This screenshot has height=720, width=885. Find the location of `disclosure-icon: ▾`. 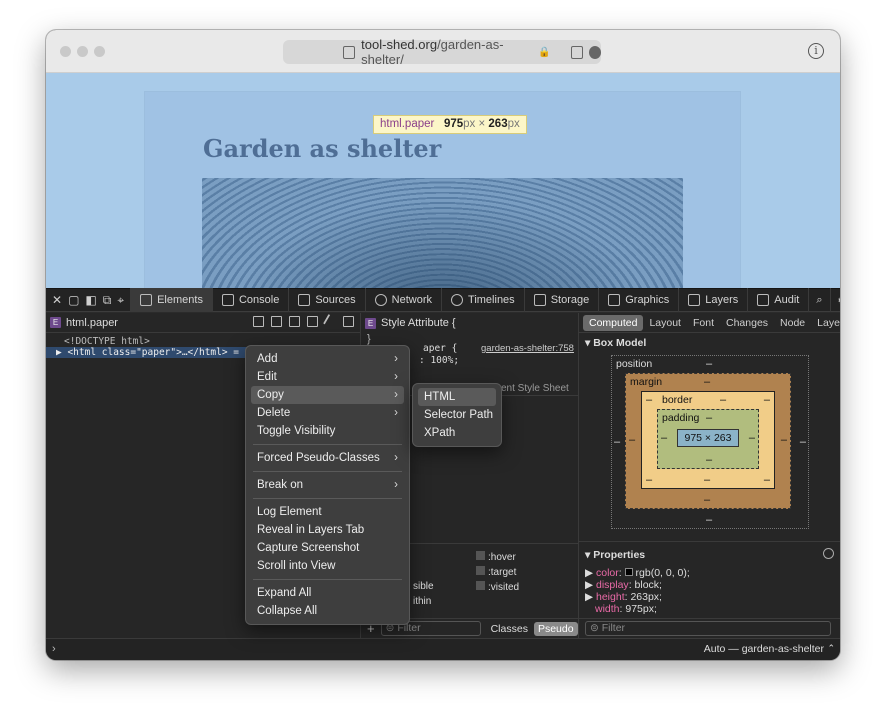

disclosure-icon: ▾ is located at coordinates (589, 343).